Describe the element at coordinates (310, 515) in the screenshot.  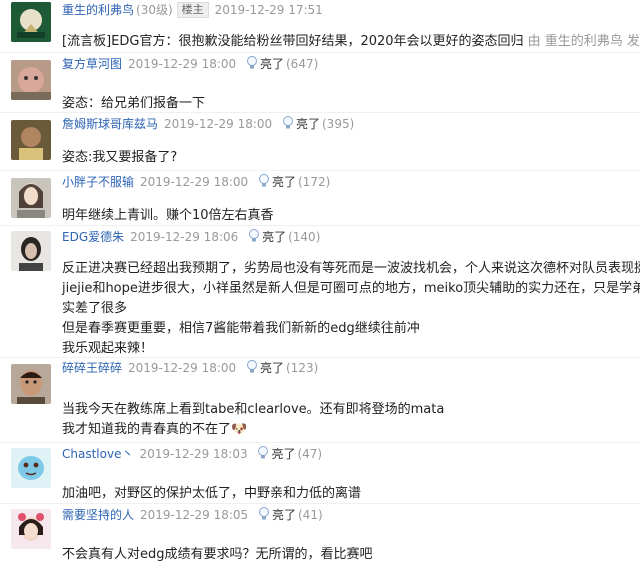
I see `like-count: (41)` at that location.